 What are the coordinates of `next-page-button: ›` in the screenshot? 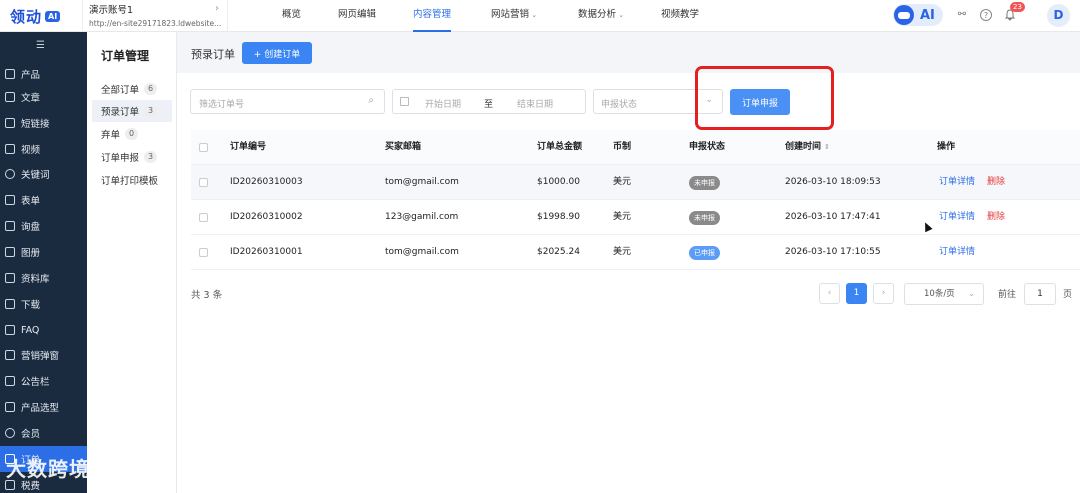 It's located at (883, 293).